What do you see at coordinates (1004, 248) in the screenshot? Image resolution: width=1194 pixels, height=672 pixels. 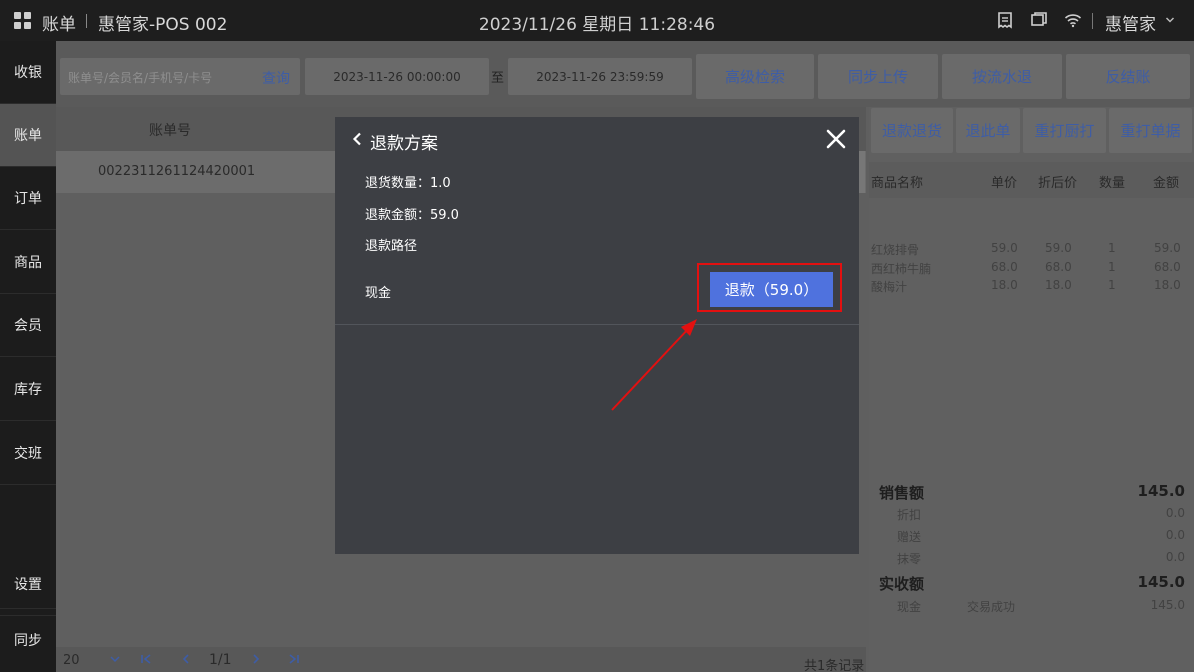 I see `item-price: 59.0` at bounding box center [1004, 248].